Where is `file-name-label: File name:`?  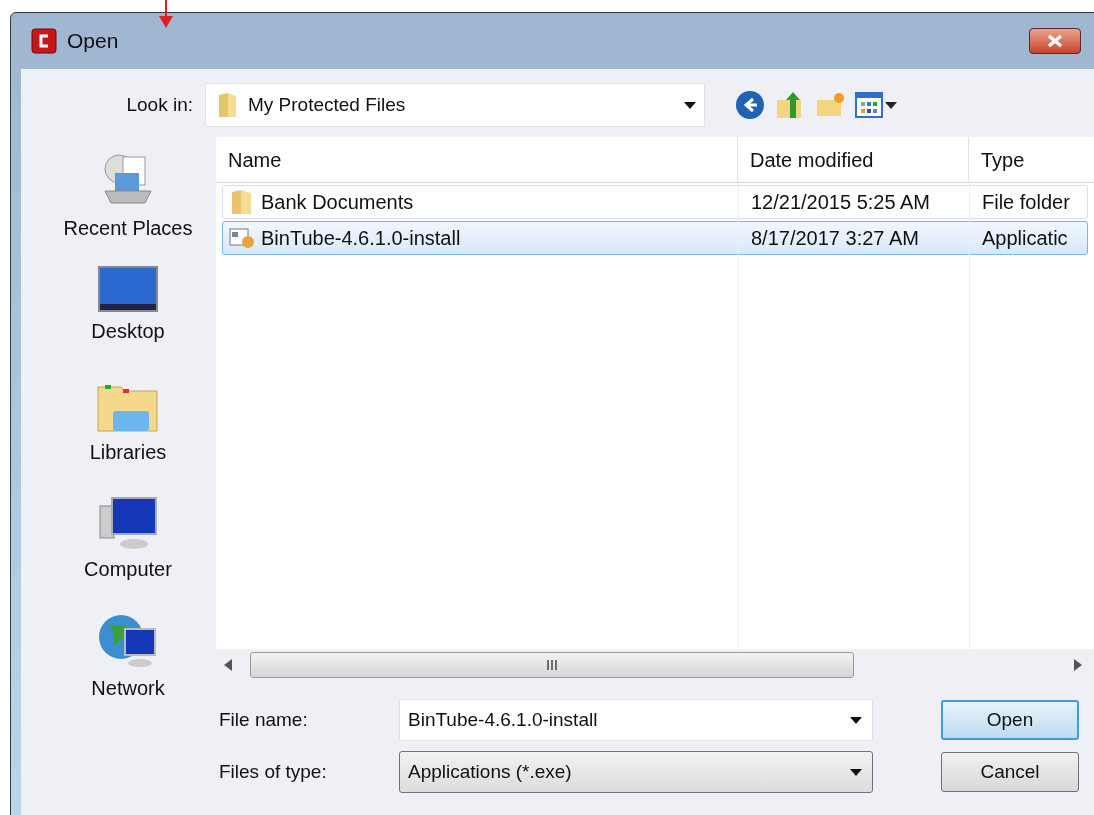 file-name-label: File name: is located at coordinates (264, 719).